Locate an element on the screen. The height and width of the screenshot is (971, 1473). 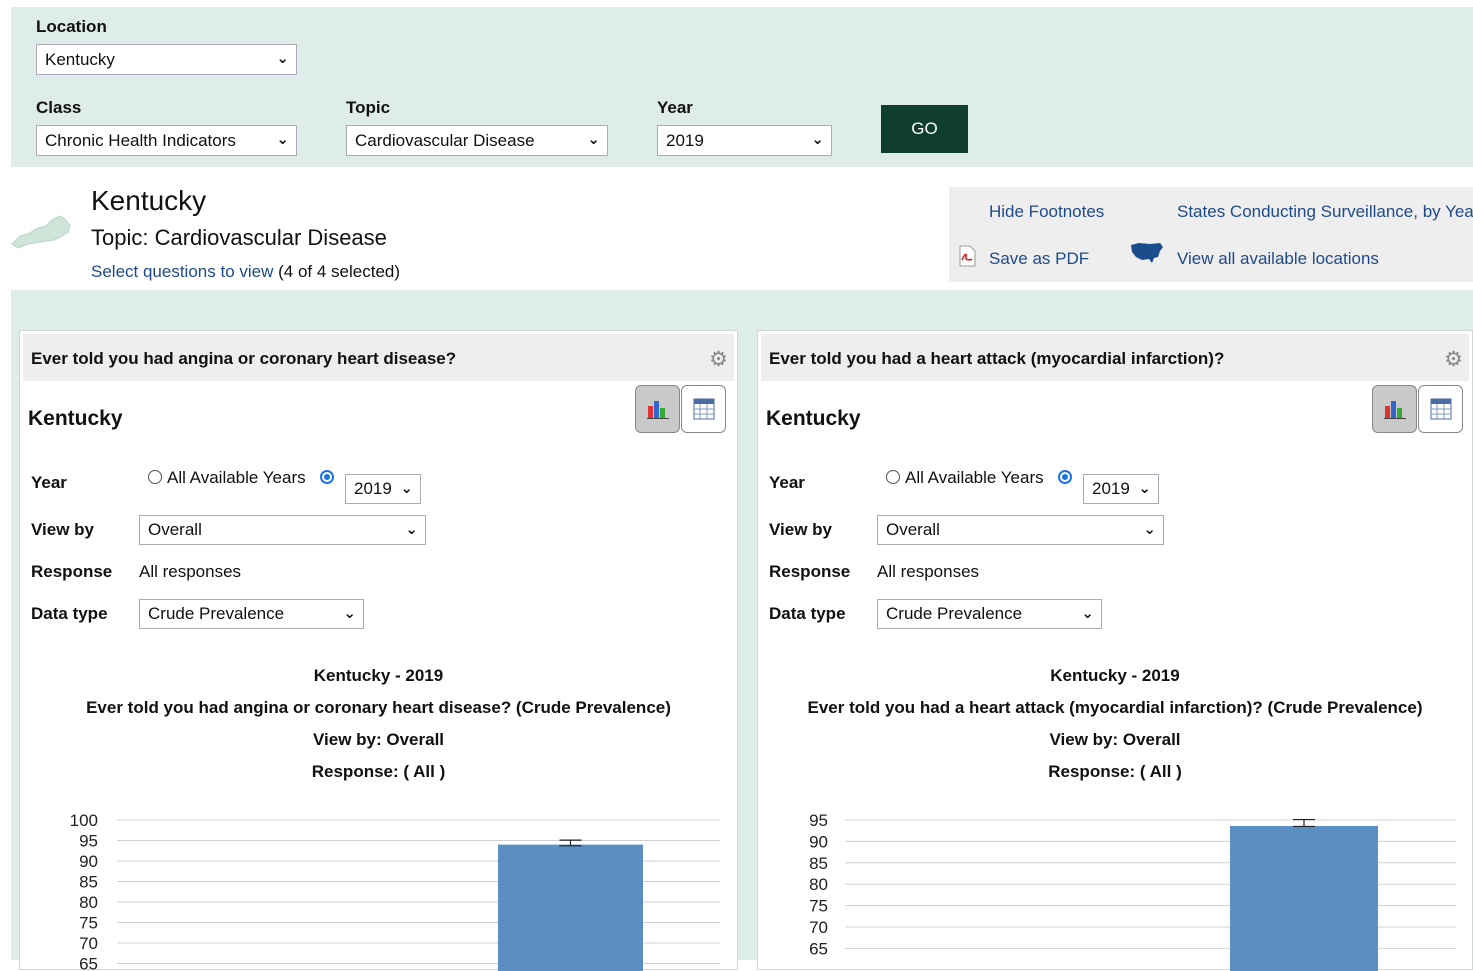
y-tick-label: 85 is located at coordinates (88, 882).